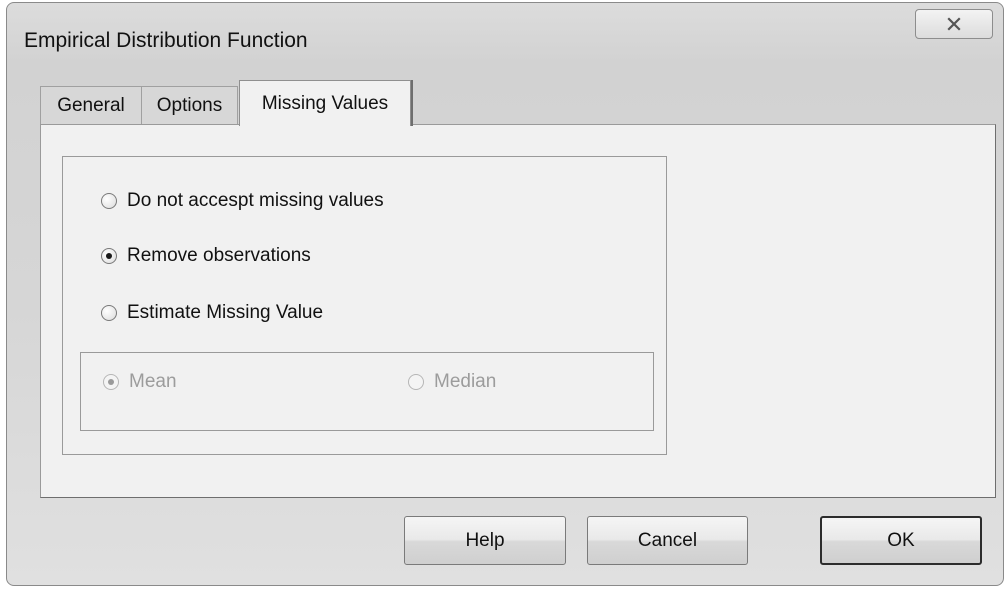 The height and width of the screenshot is (590, 1008). Describe the element at coordinates (485, 540) in the screenshot. I see `help-button: Help` at that location.